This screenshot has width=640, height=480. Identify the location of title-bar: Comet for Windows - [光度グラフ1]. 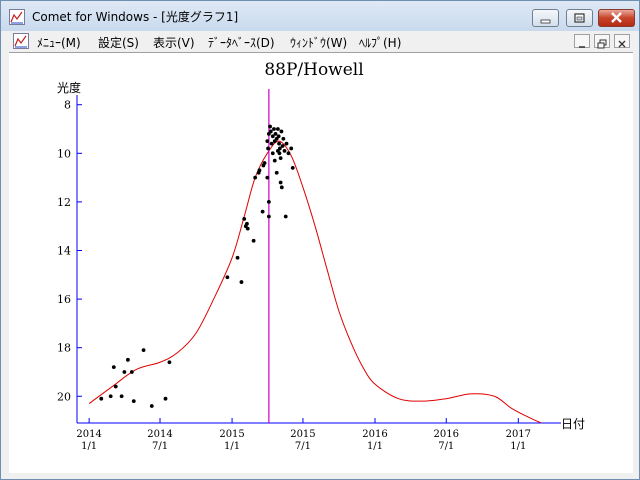
(320, 16).